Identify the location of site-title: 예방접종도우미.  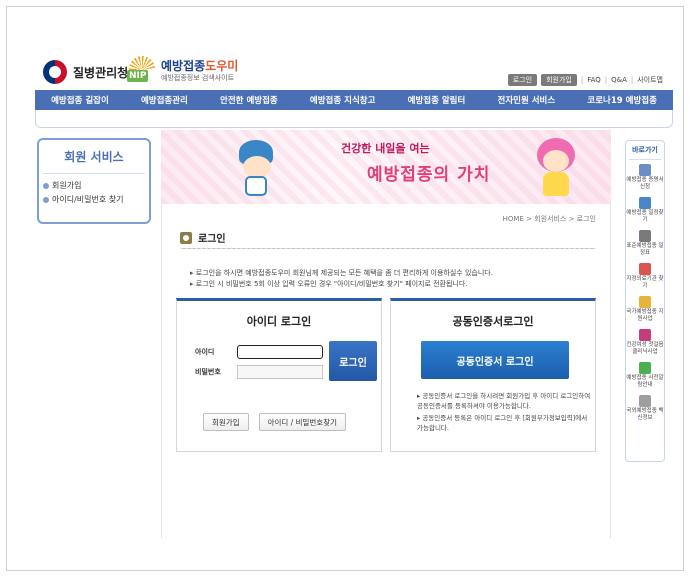
(200, 65).